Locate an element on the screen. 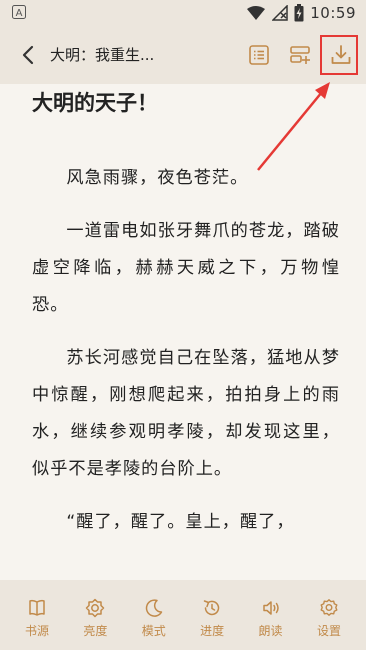 This screenshot has height=650, width=366. progress-button: 进度 is located at coordinates (212, 615).